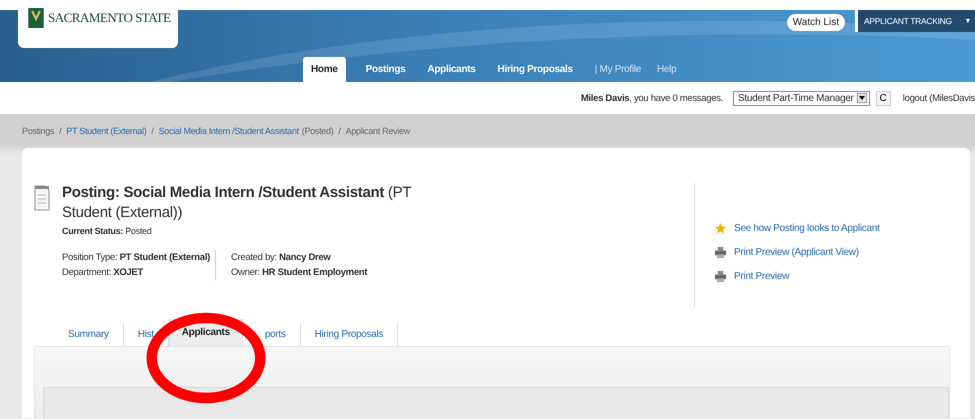 This screenshot has width=975, height=419. Describe the element at coordinates (861, 98) in the screenshot. I see `dropdown-arrow-icon` at that location.